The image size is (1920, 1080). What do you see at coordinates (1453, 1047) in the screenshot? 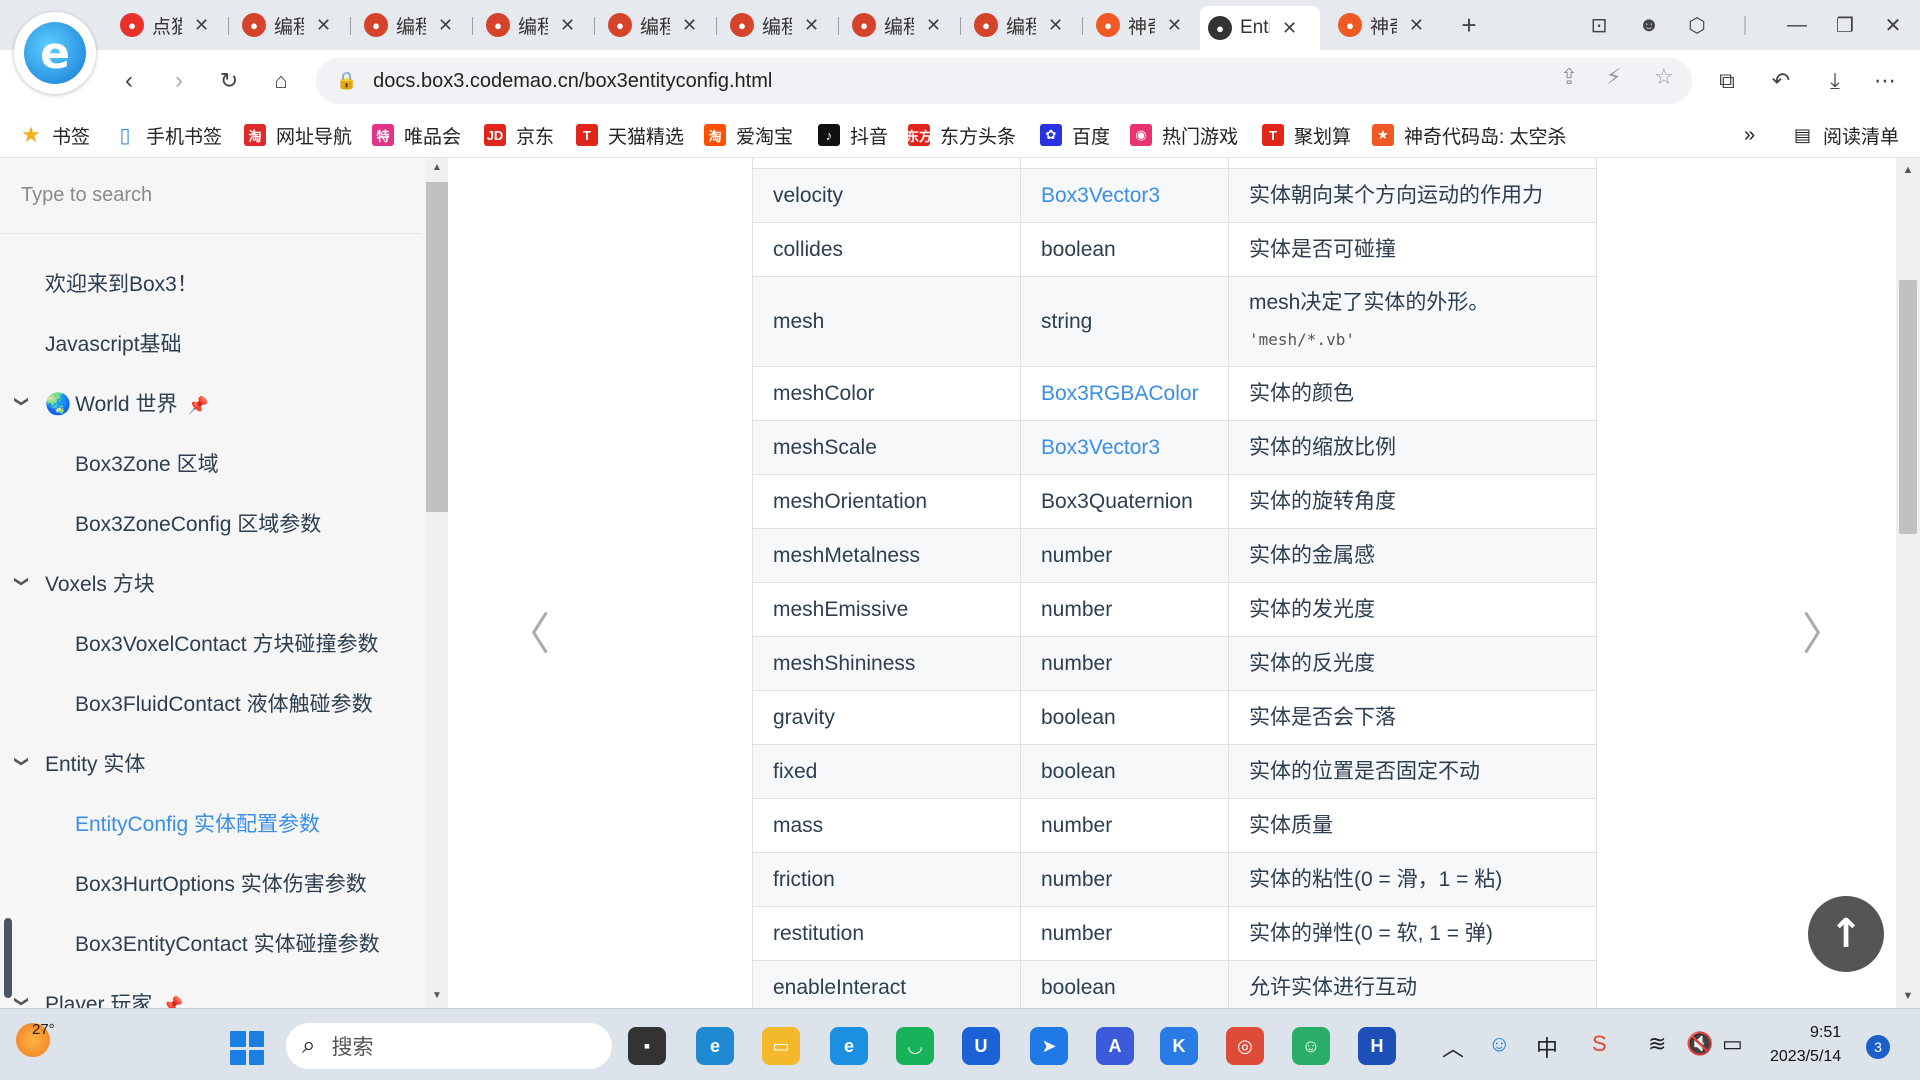
I see `tray-expand-icon: ︿` at bounding box center [1453, 1047].